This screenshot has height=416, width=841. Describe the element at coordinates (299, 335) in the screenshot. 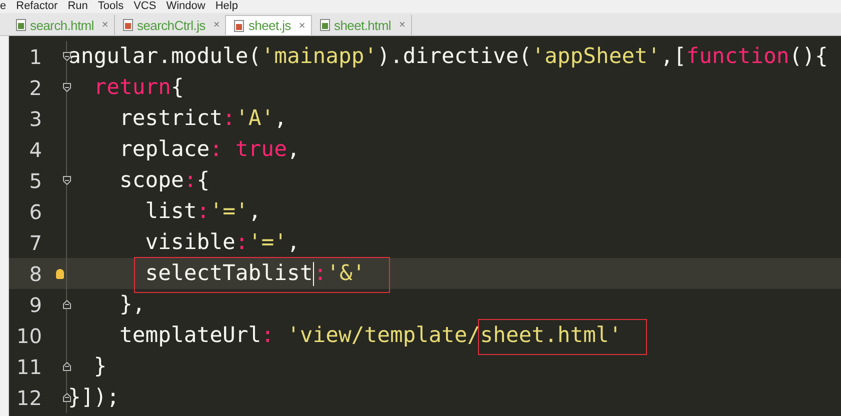

I see `code-text: templateUrl: 'view/template/` at that location.